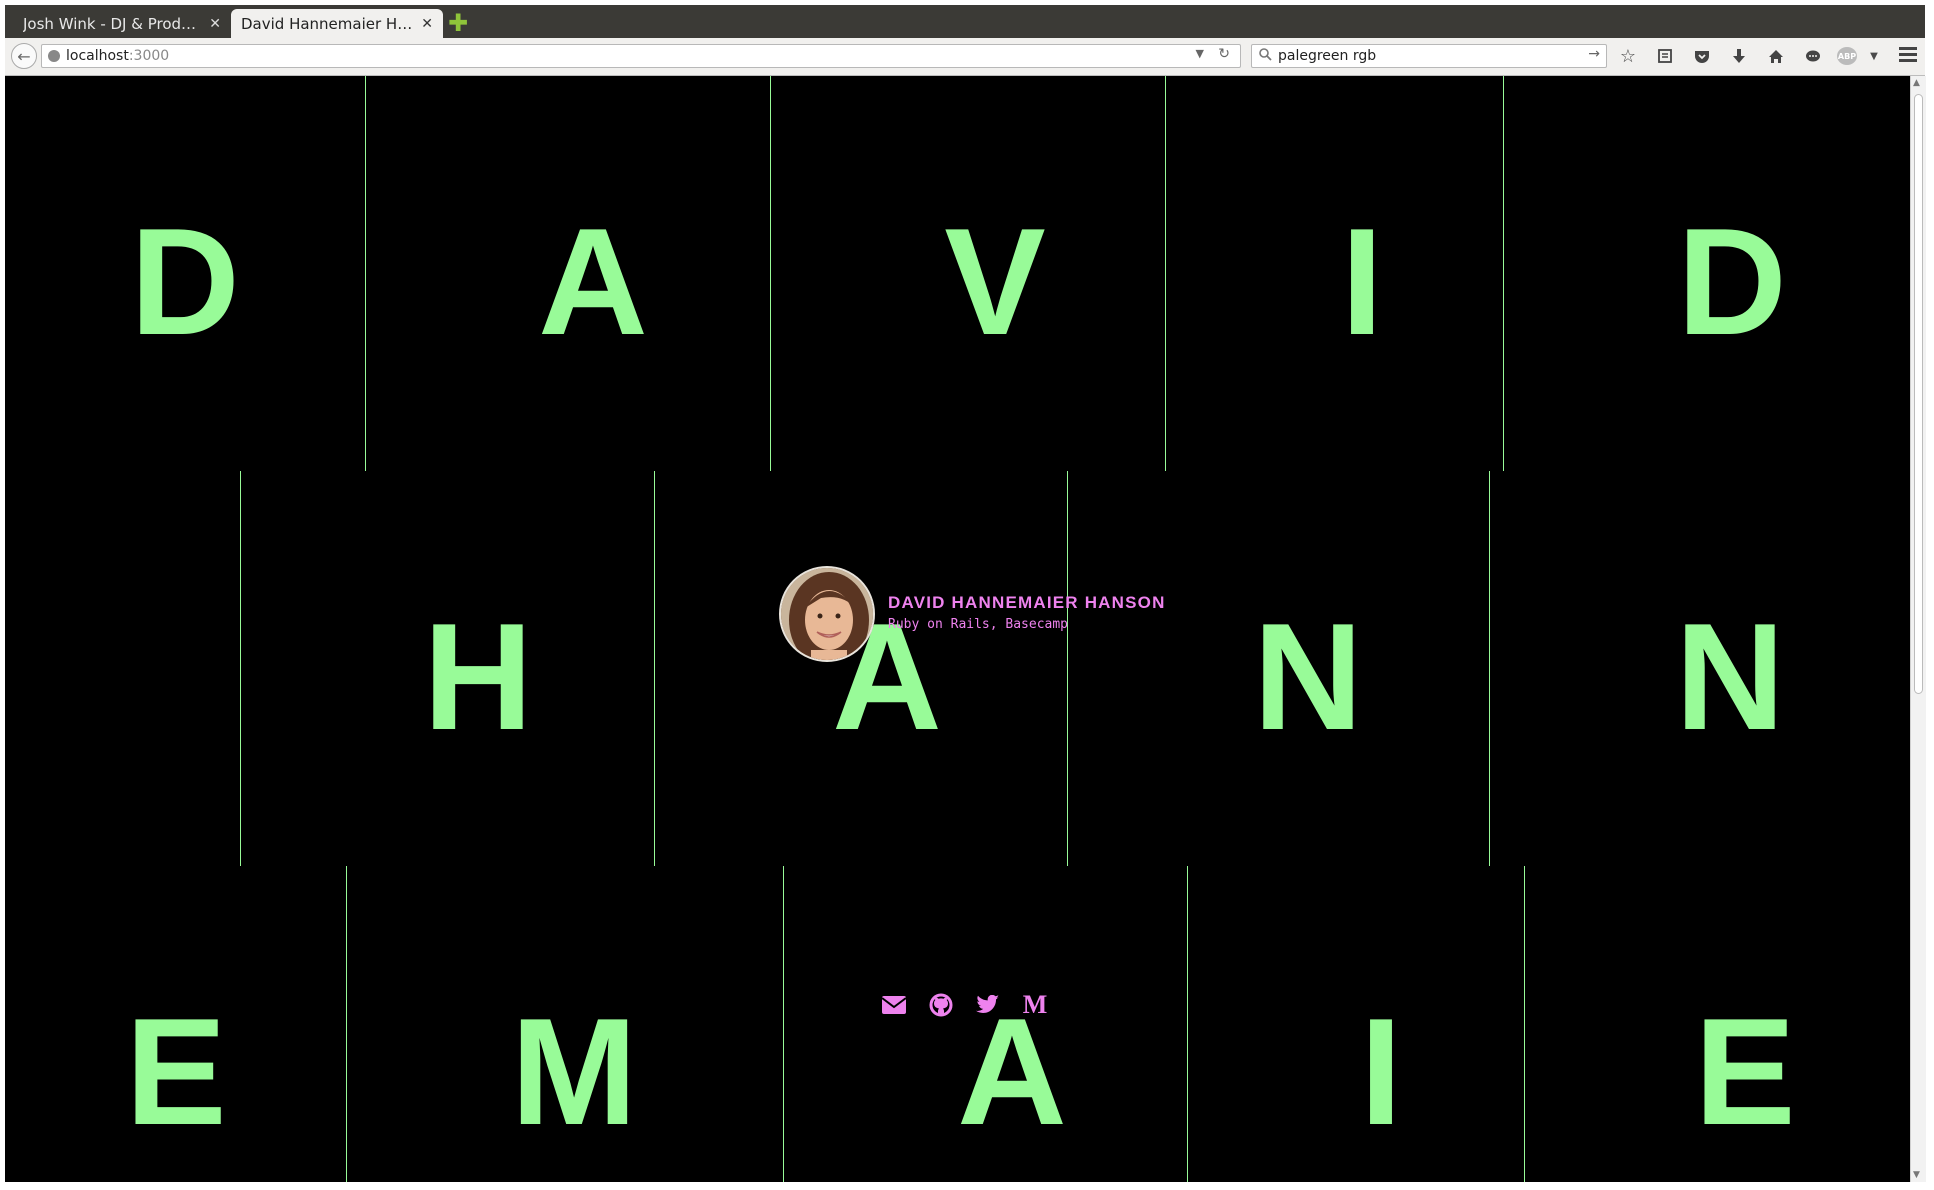 The height and width of the screenshot is (1190, 1934). What do you see at coordinates (122, 668) in the screenshot?
I see `letter-cell` at bounding box center [122, 668].